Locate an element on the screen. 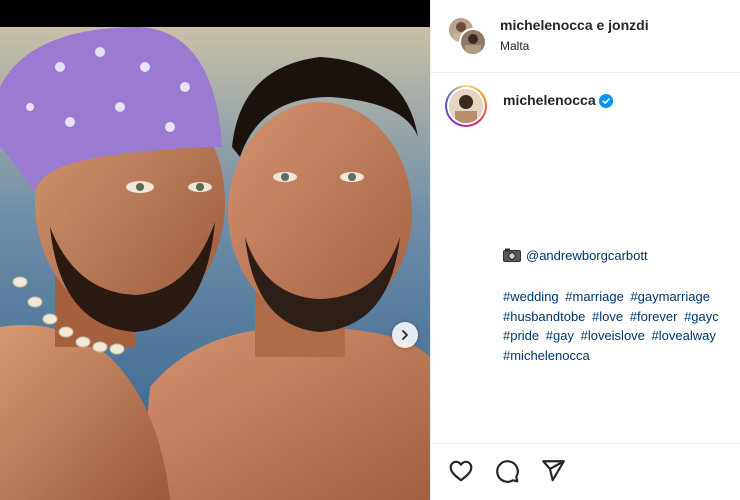  next-photo-button is located at coordinates (405, 335).